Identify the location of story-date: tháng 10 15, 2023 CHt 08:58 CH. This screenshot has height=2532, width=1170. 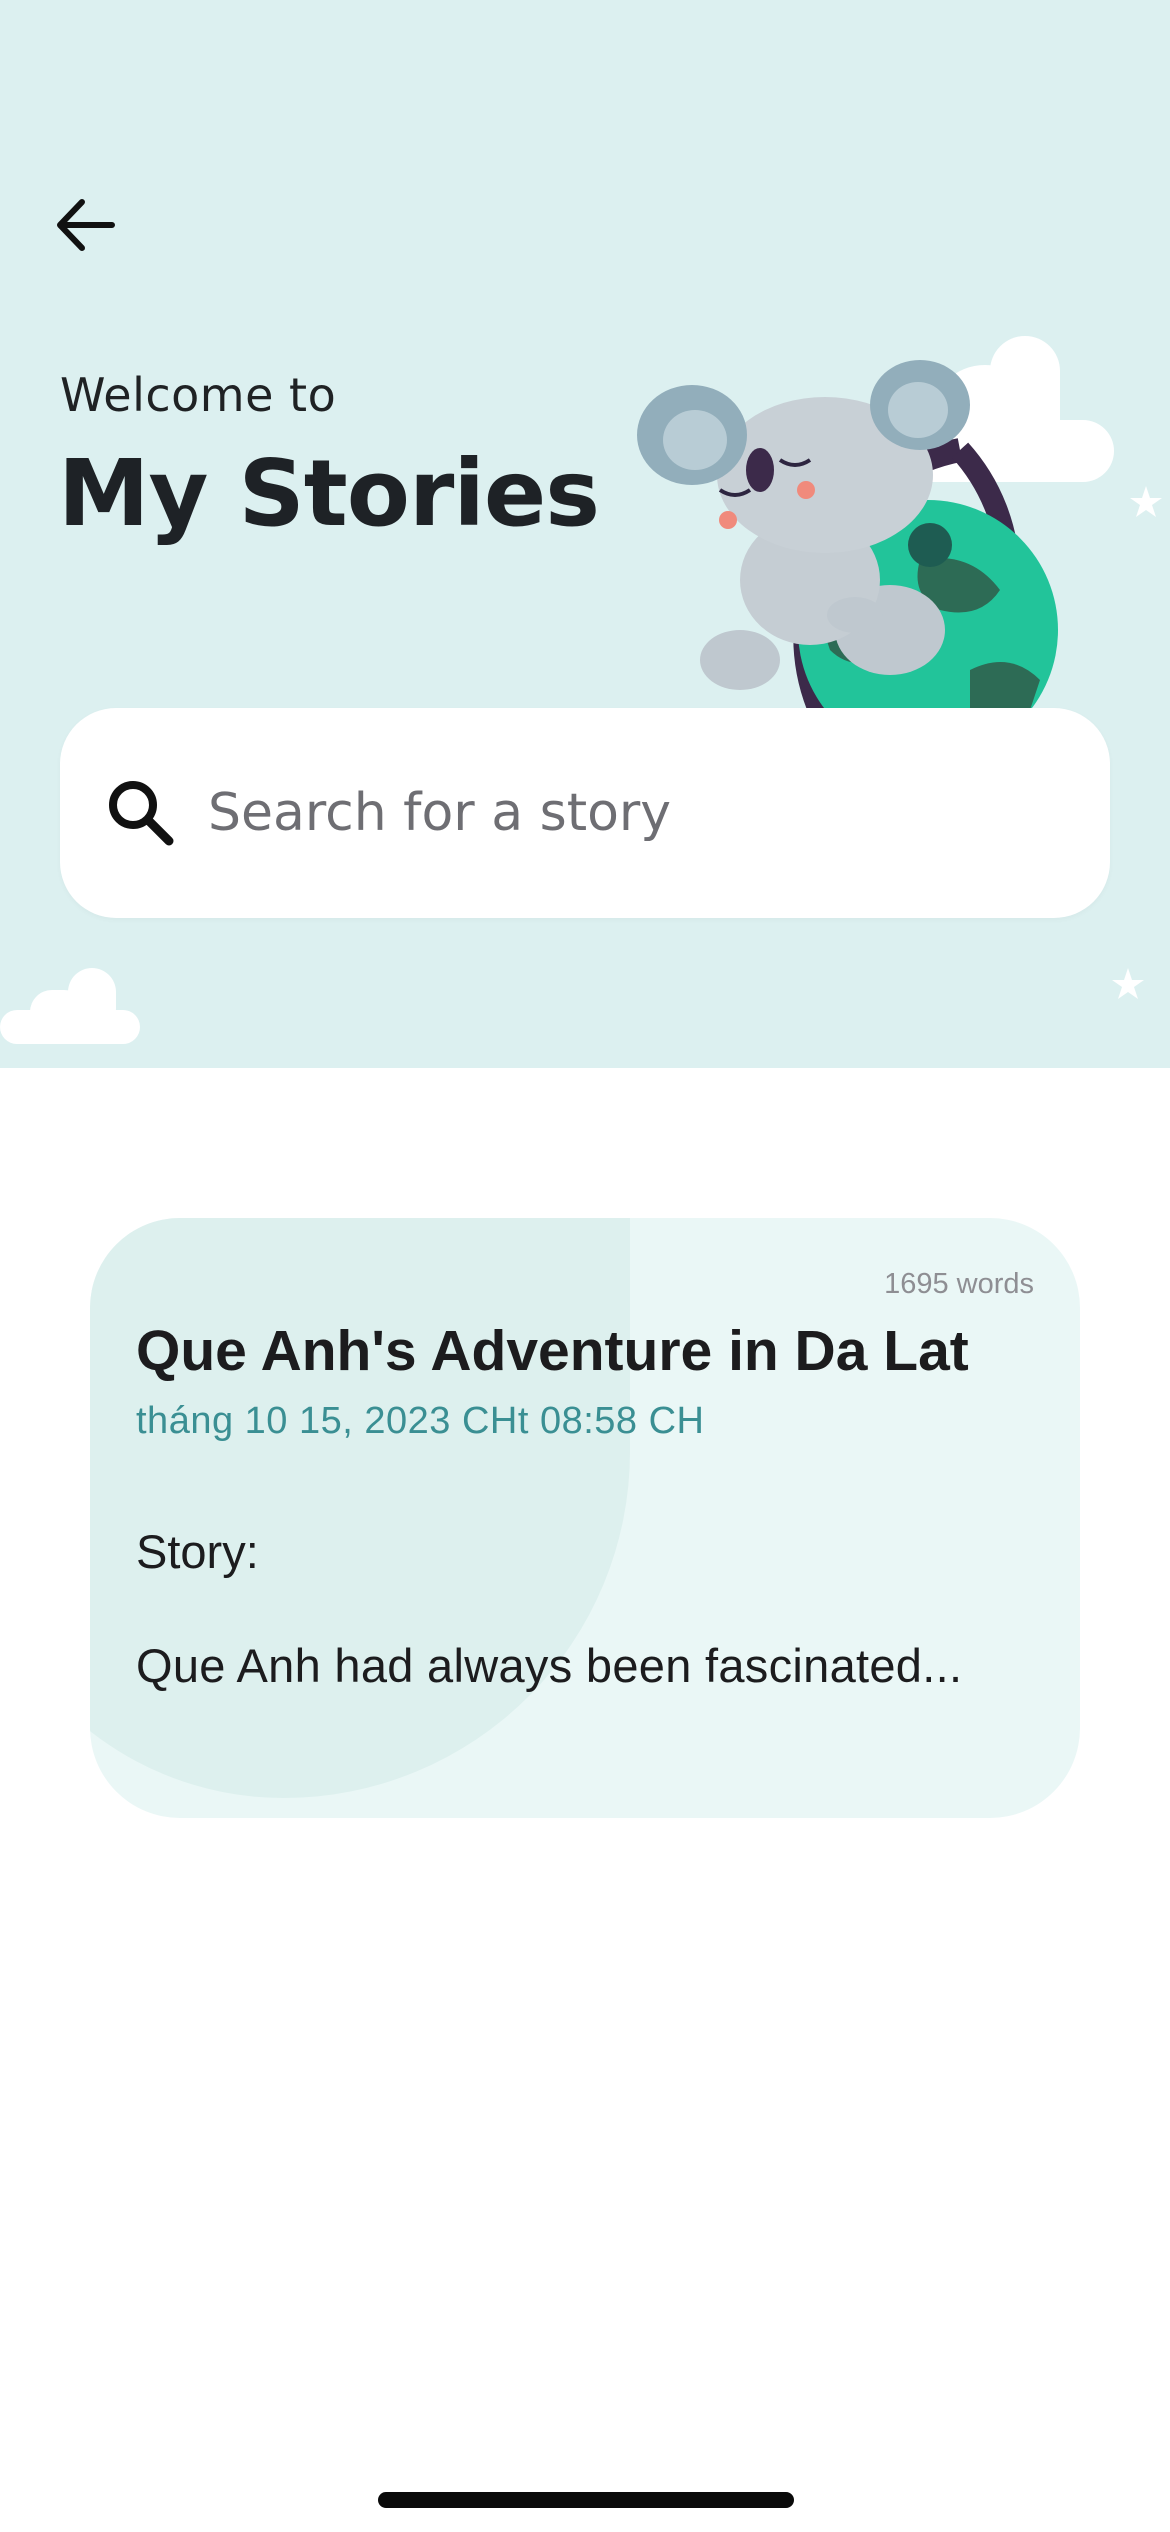
(420, 1421).